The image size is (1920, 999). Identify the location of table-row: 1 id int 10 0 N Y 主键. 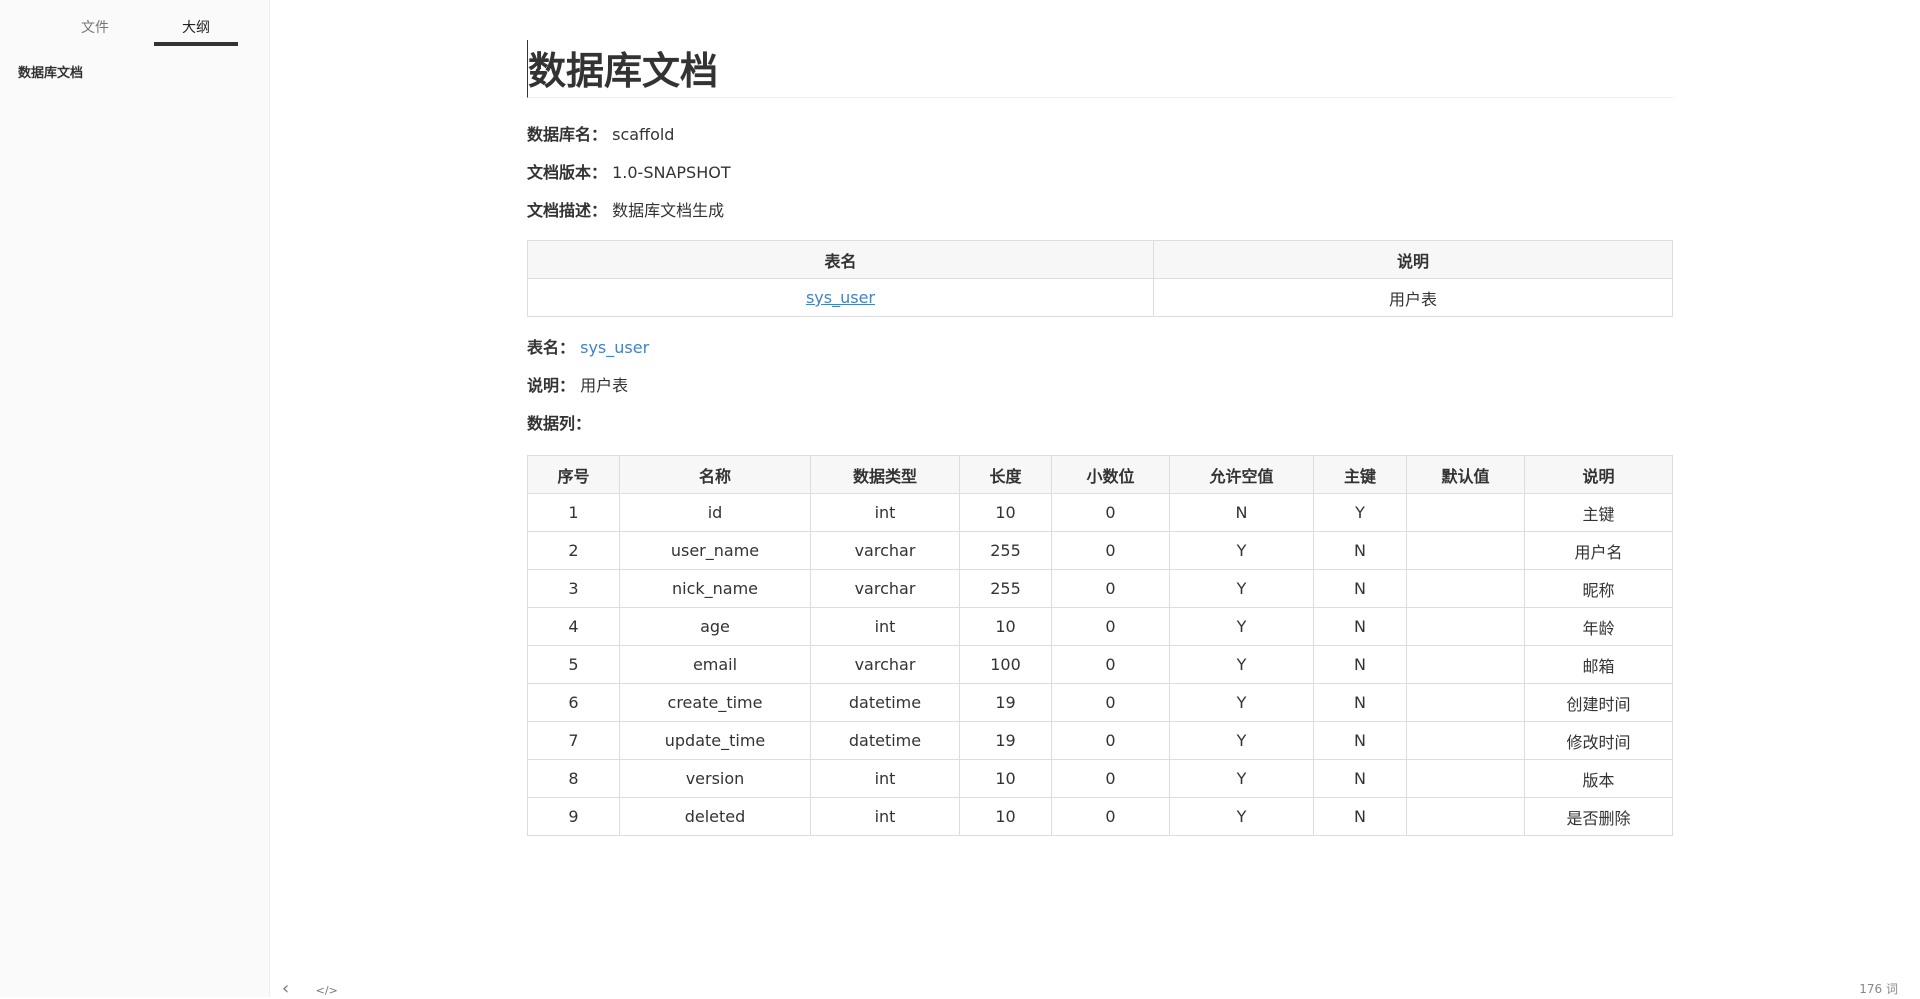
(1100, 512).